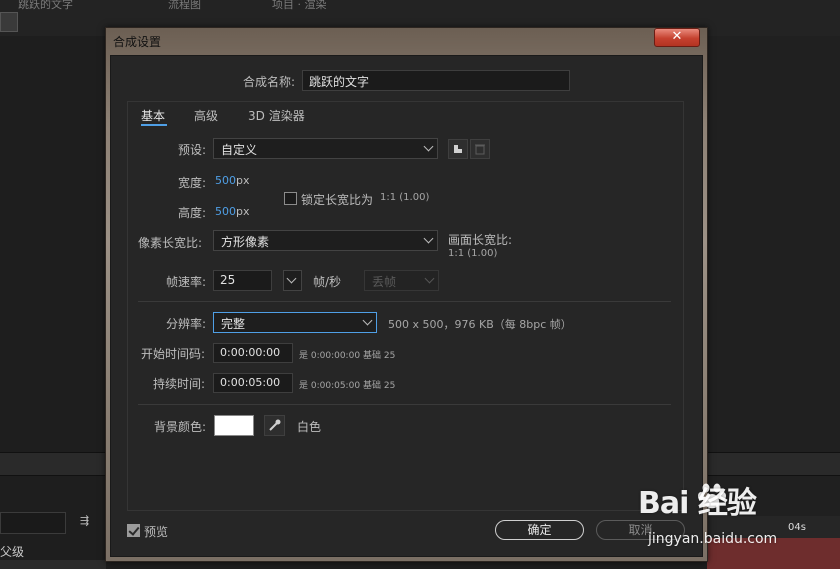 This screenshot has height=569, width=840. Describe the element at coordinates (192, 213) in the screenshot. I see `height-label: 高度:` at that location.